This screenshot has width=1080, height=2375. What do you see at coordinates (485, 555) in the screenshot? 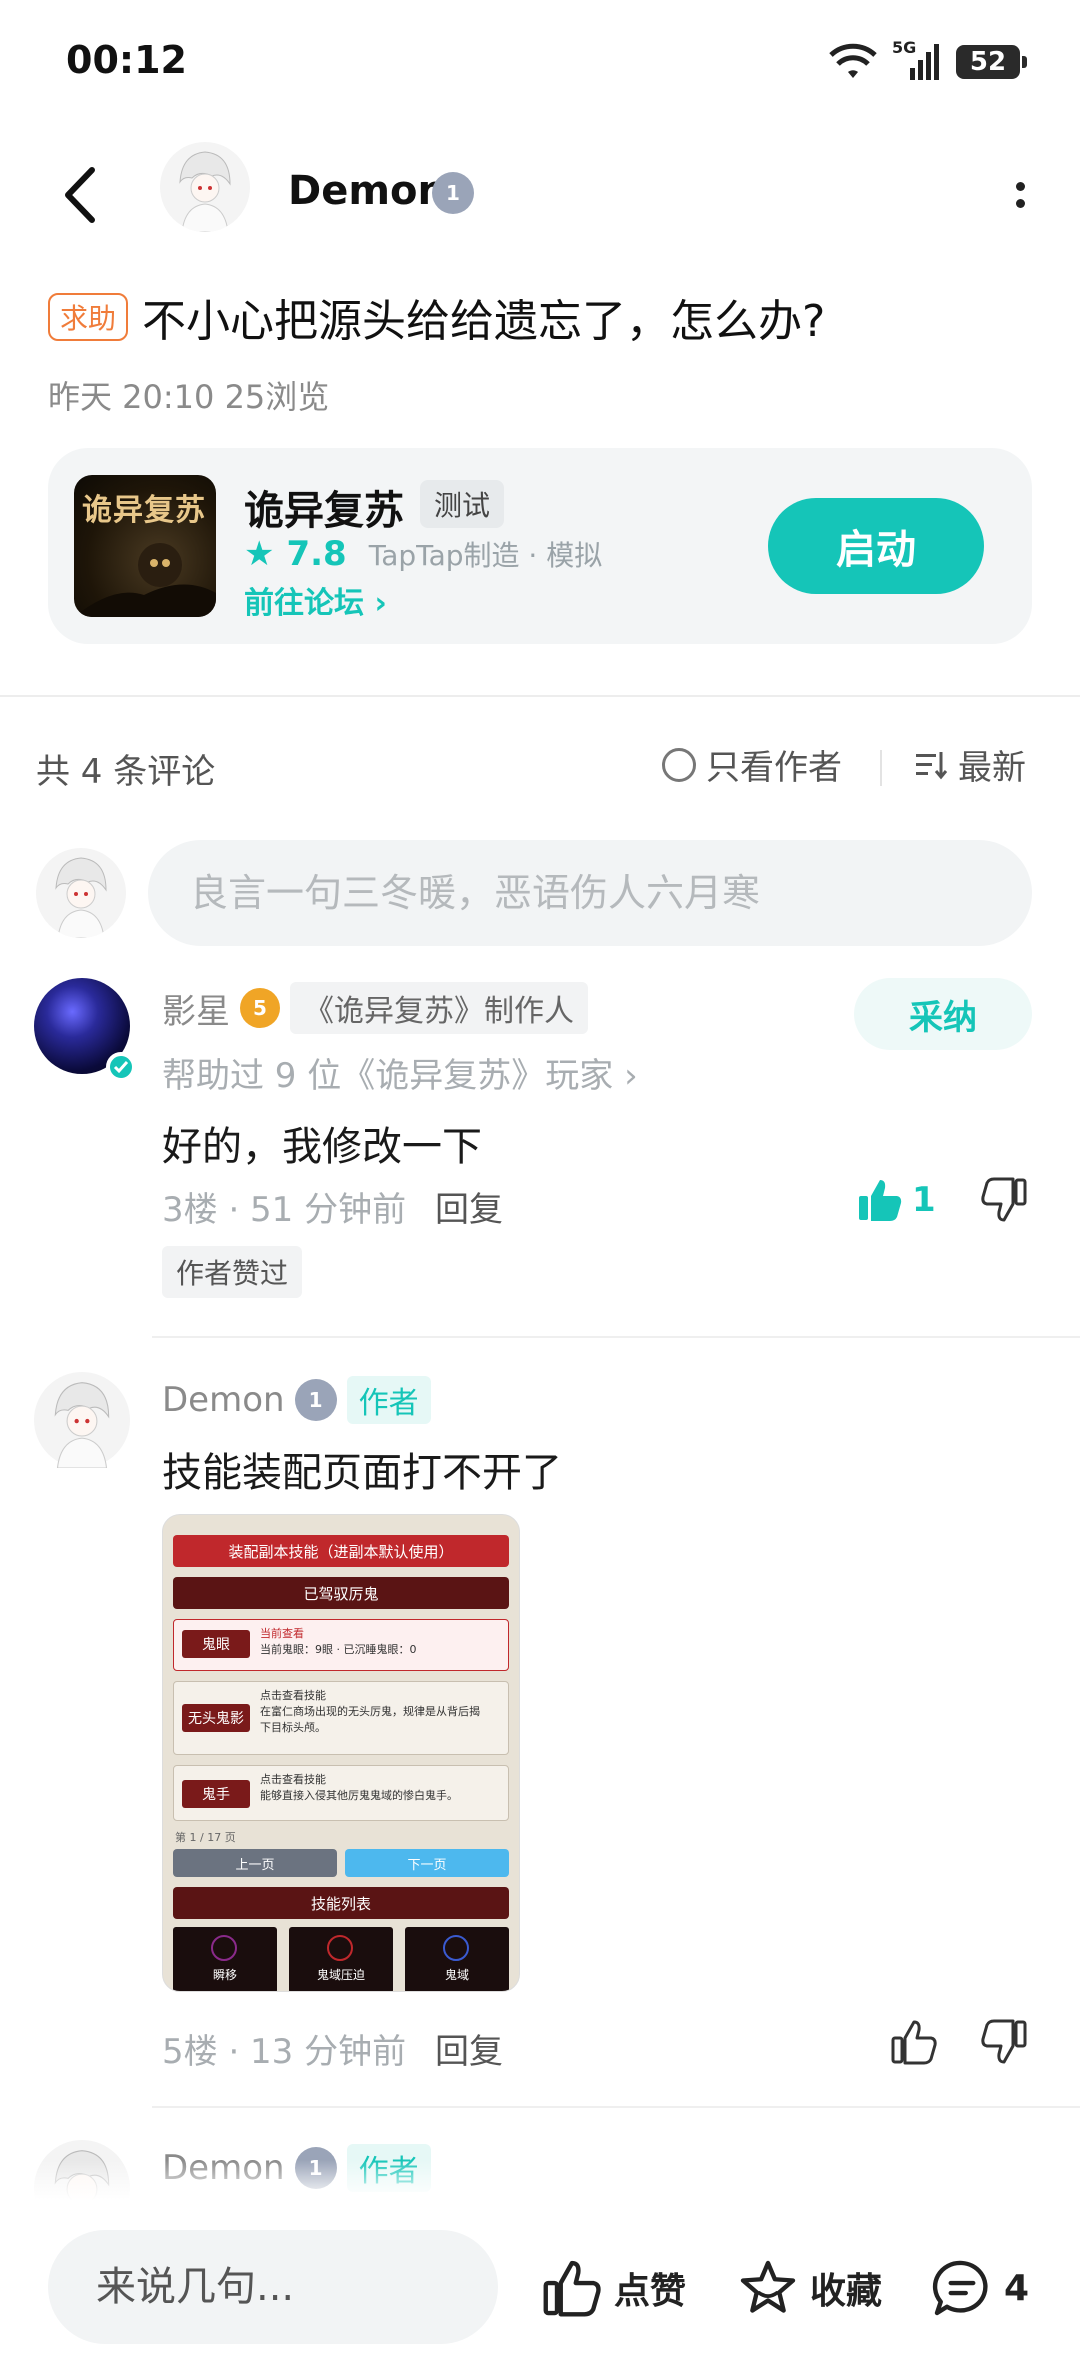
I see `game-subtitle: TapTap制造 · 模拟` at bounding box center [485, 555].